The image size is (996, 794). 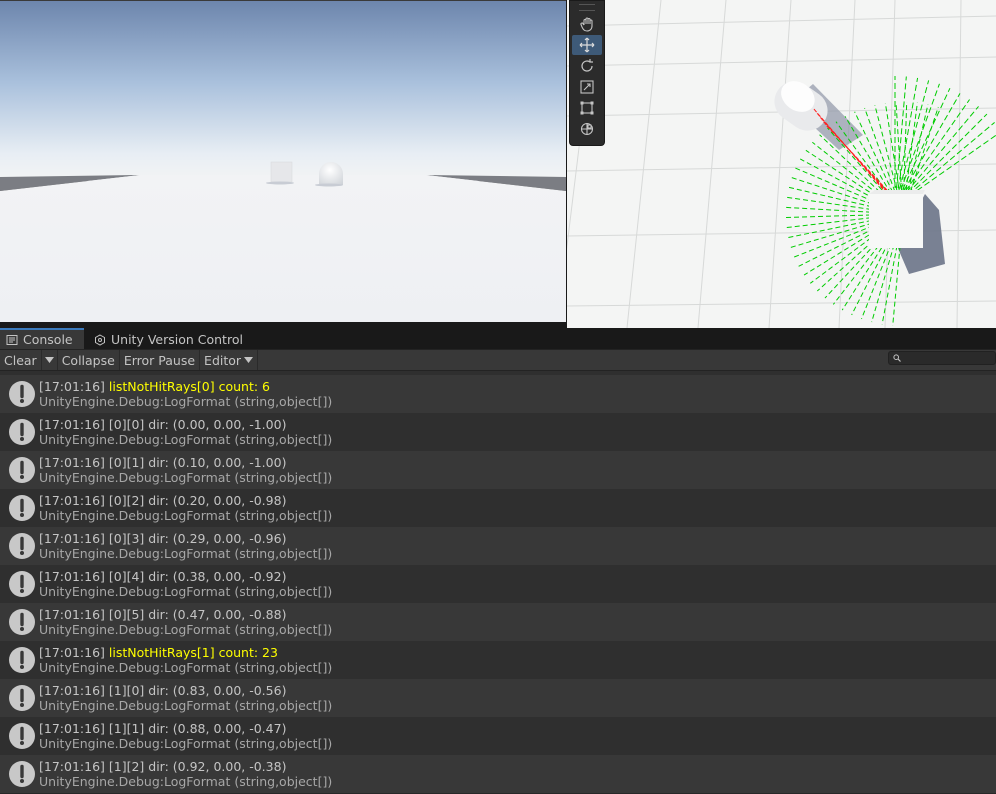 What do you see at coordinates (160, 360) in the screenshot?
I see `error-pause-toggle: Error Pause` at bounding box center [160, 360].